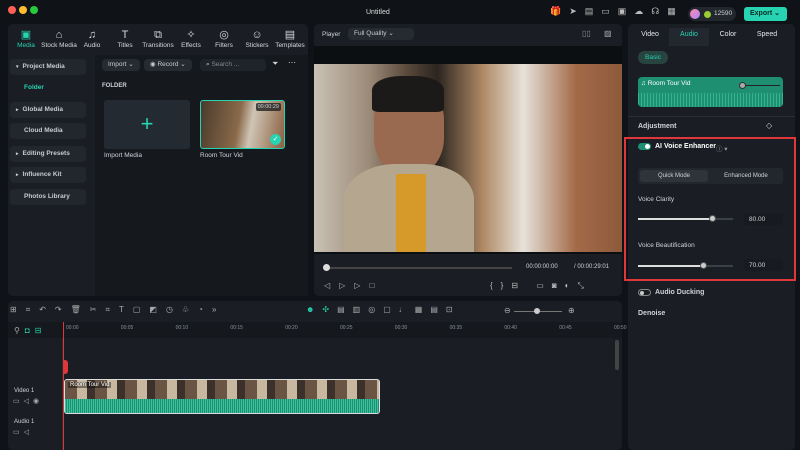  What do you see at coordinates (23, 10) in the screenshot?
I see `minimize-window-button` at bounding box center [23, 10].